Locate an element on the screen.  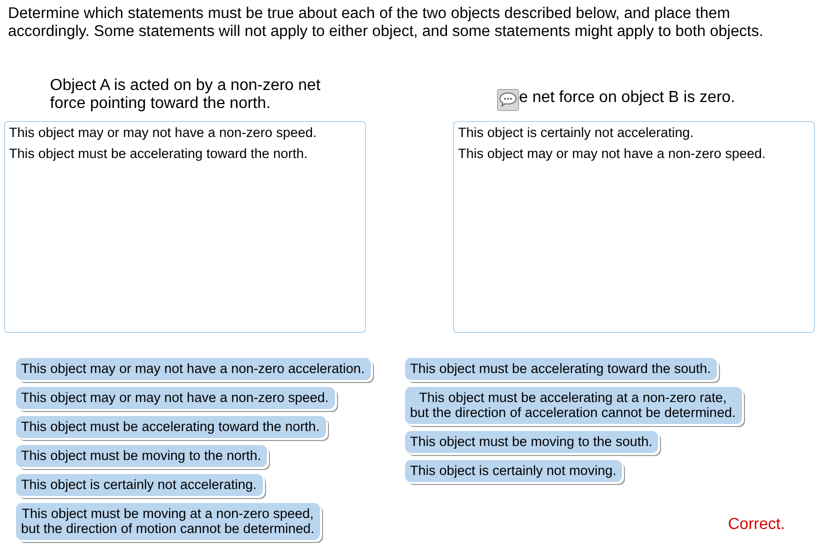
statement-chip: This object must be moving to the south. is located at coordinates (531, 442).